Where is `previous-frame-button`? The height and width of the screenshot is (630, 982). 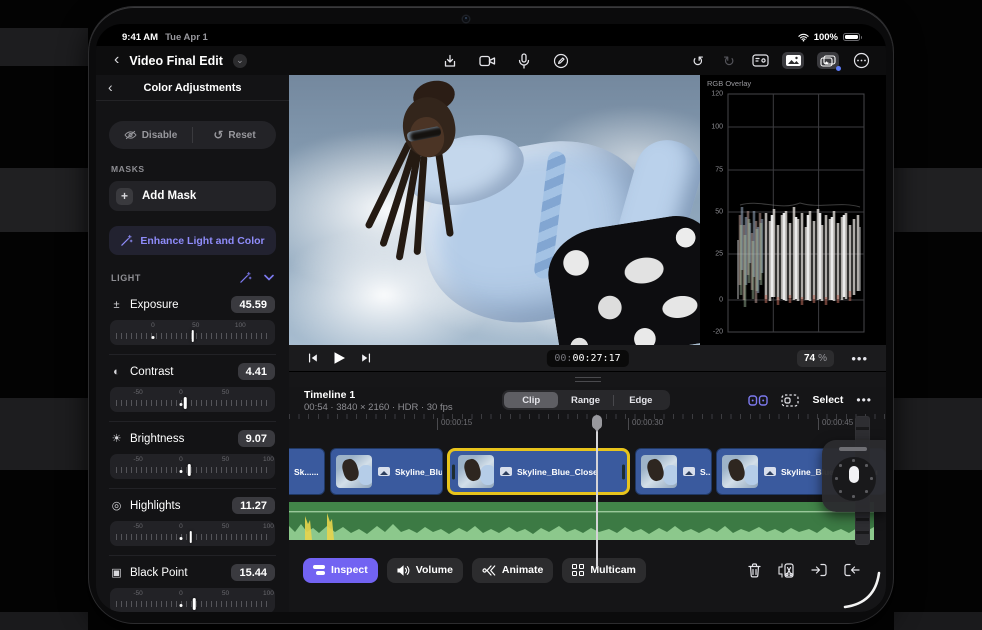 previous-frame-button is located at coordinates (313, 358).